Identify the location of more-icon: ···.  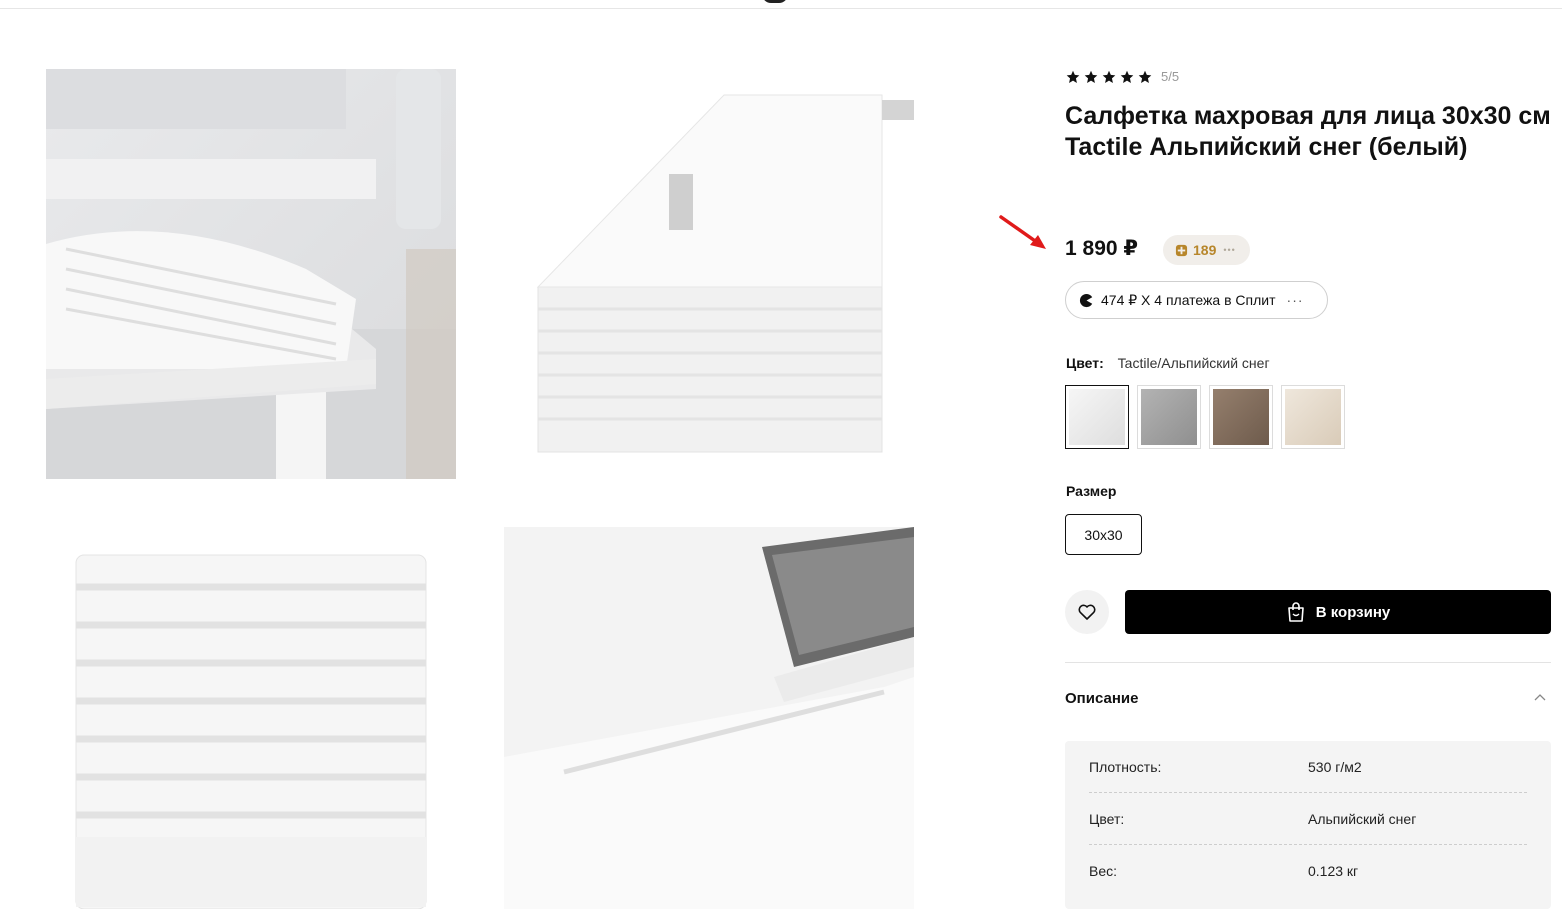
(1295, 300).